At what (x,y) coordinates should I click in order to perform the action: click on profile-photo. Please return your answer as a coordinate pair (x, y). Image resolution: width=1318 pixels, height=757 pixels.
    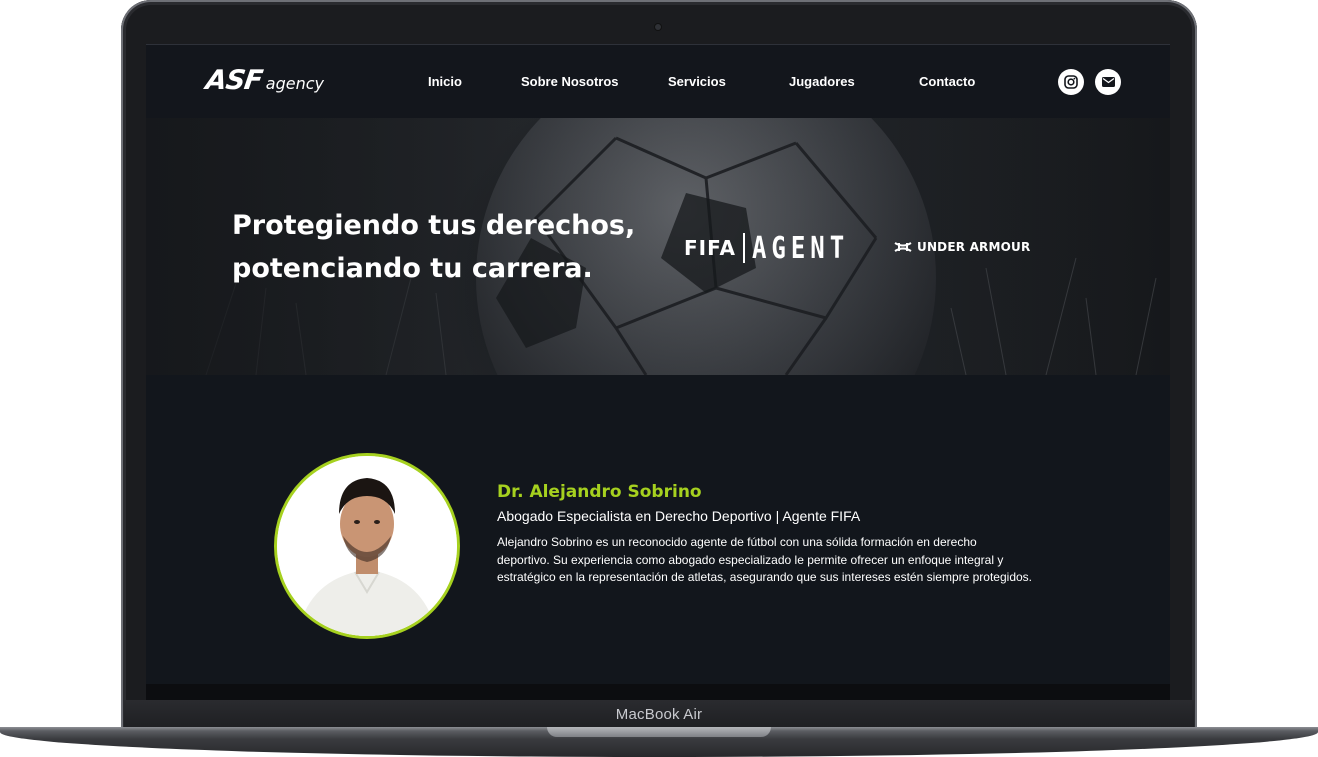
    Looking at the image, I should click on (367, 546).